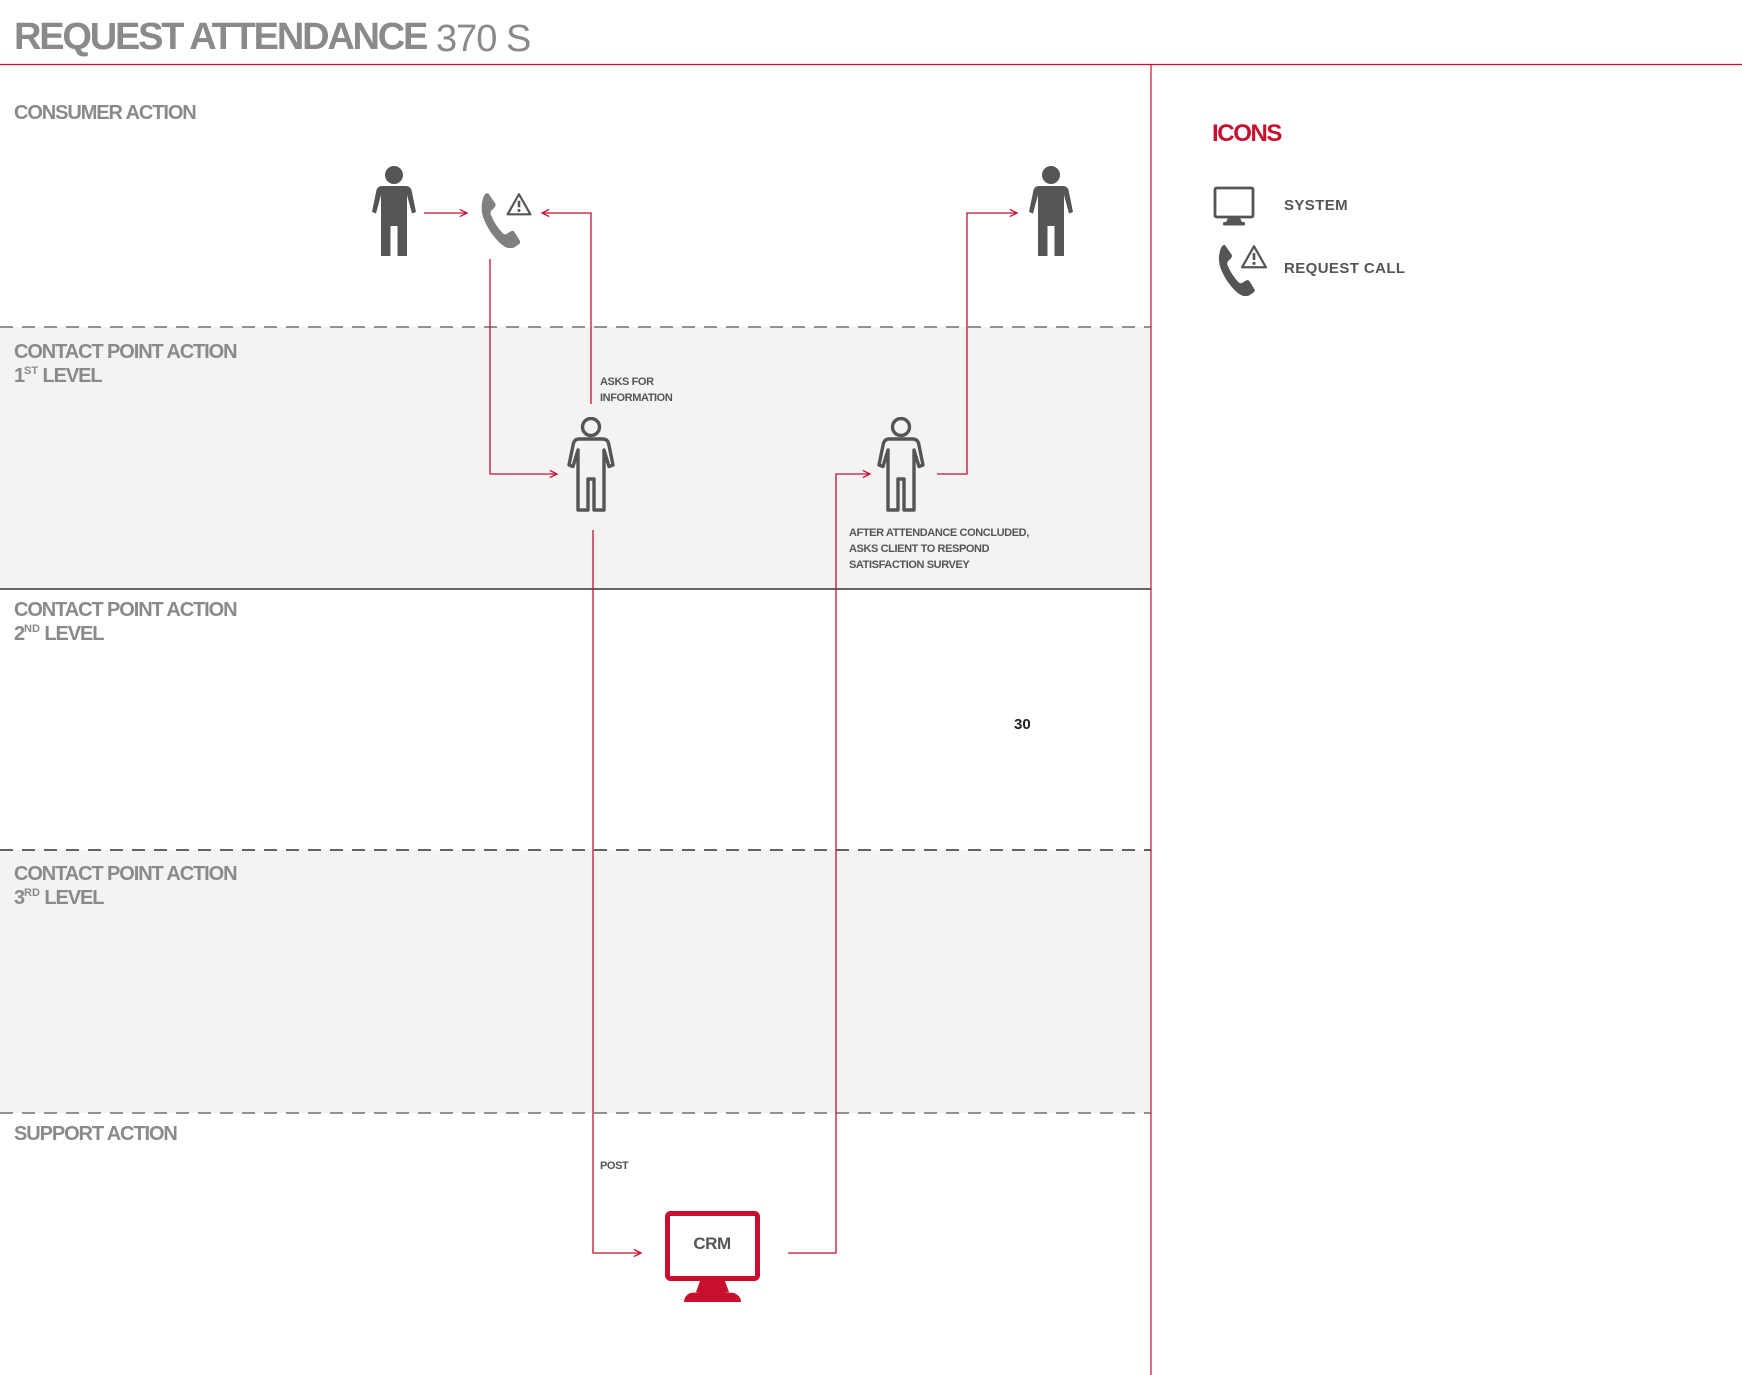  Describe the element at coordinates (506, 220) in the screenshot. I see `request-call-icon` at that location.